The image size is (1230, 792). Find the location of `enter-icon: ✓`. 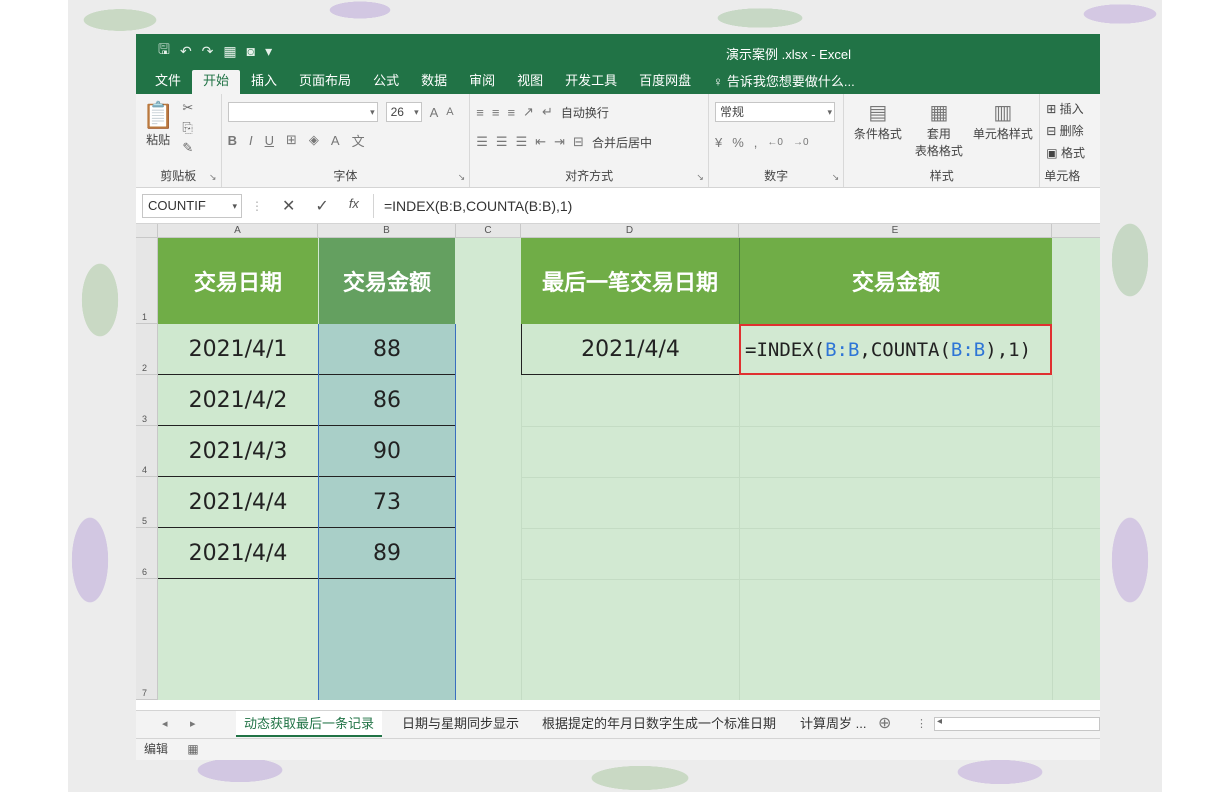

enter-icon: ✓ is located at coordinates (321, 206).